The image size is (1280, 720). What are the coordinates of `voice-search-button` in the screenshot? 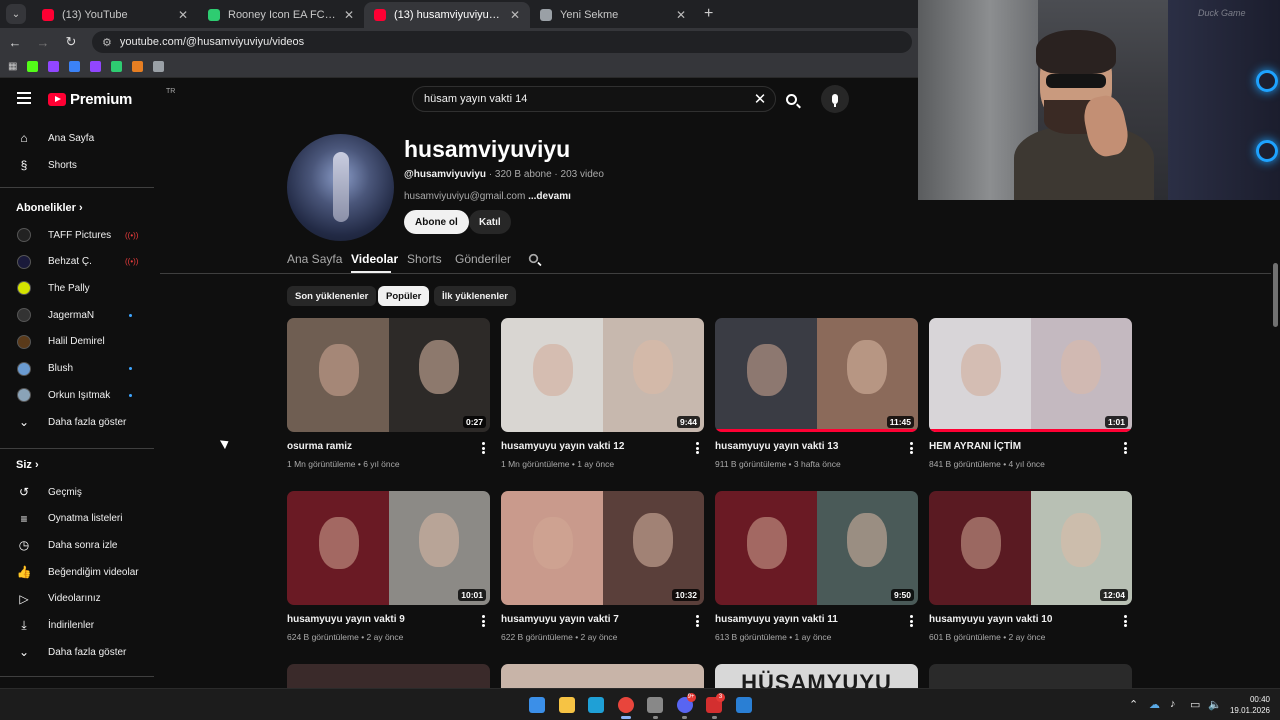 It's located at (835, 99).